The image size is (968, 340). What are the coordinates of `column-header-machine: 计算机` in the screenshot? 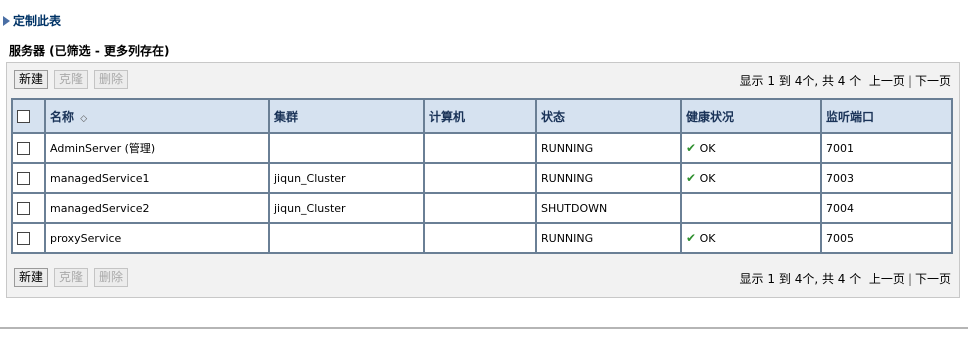 It's located at (480, 116).